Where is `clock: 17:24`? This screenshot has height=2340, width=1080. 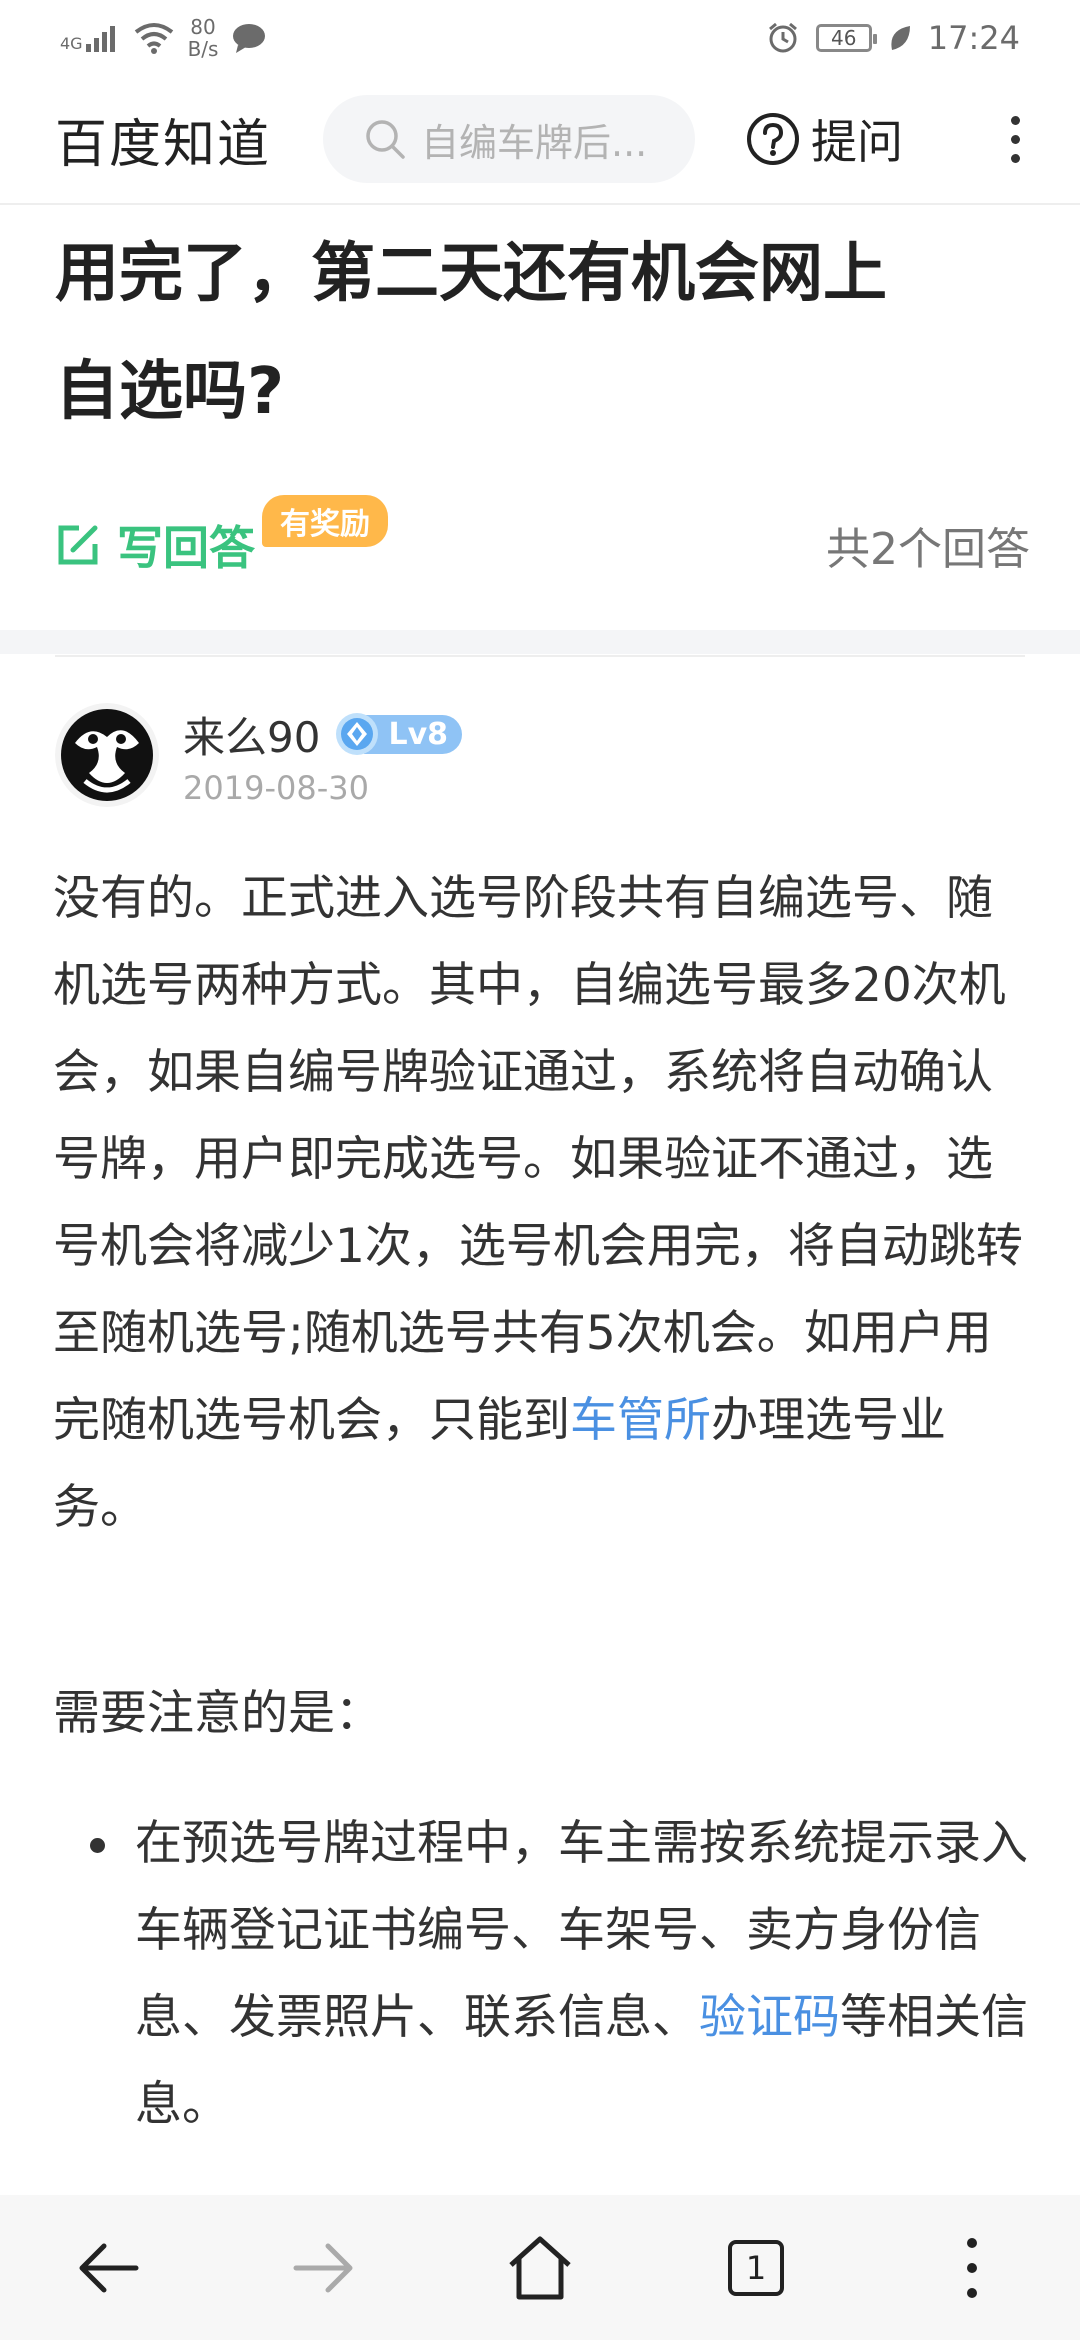
clock: 17:24 is located at coordinates (973, 37).